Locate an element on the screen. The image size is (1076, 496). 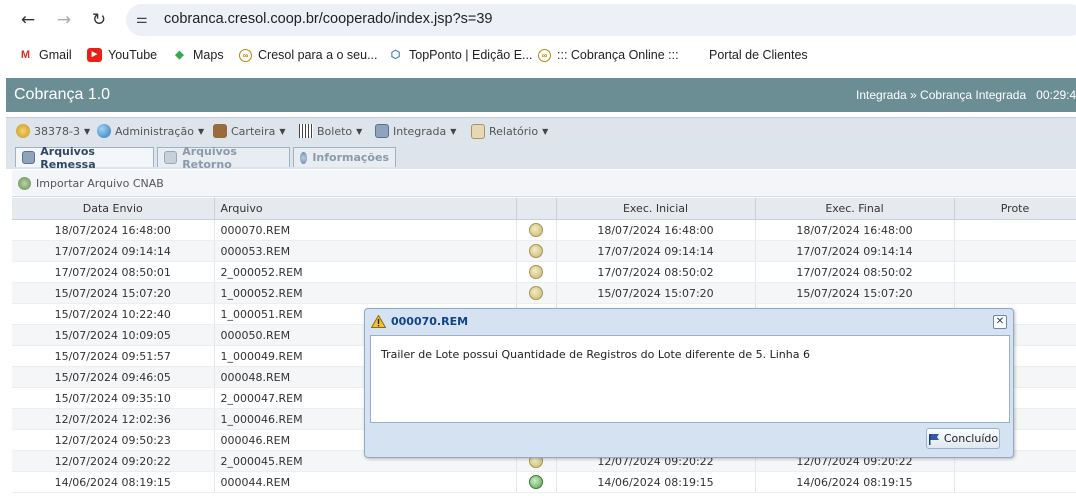
status-ok-icon is located at coordinates (536, 482).